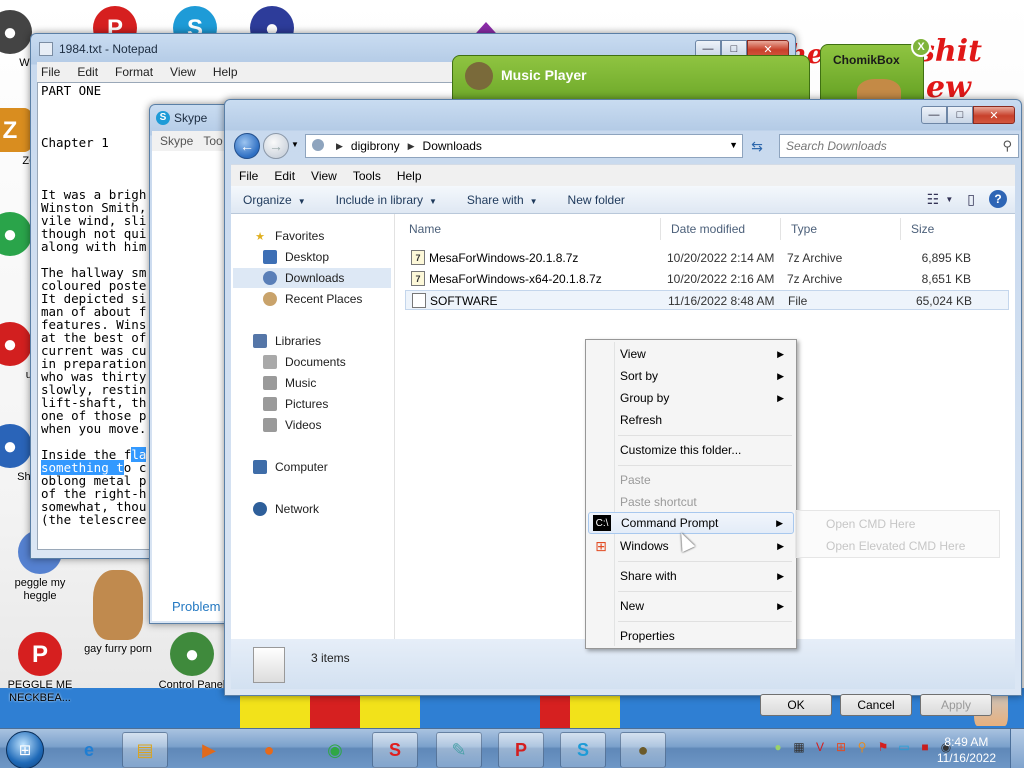 The height and width of the screenshot is (768, 1024). I want to click on address-dropdown-icon: ▼, so click(733, 145).